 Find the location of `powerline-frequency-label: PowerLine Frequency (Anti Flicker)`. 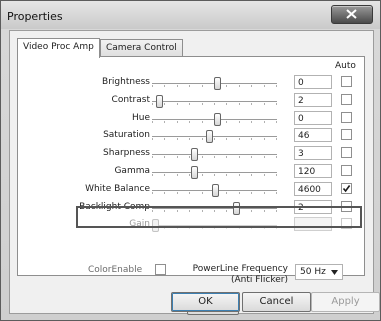

powerline-frequency-label: PowerLine Frequency (Anti Flicker) is located at coordinates (235, 275).